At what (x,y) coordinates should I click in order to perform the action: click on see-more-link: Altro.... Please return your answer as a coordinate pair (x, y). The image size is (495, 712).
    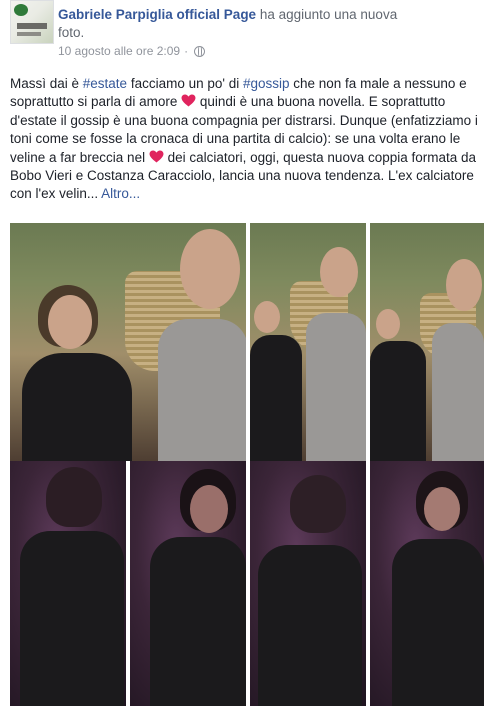
    Looking at the image, I should click on (120, 193).